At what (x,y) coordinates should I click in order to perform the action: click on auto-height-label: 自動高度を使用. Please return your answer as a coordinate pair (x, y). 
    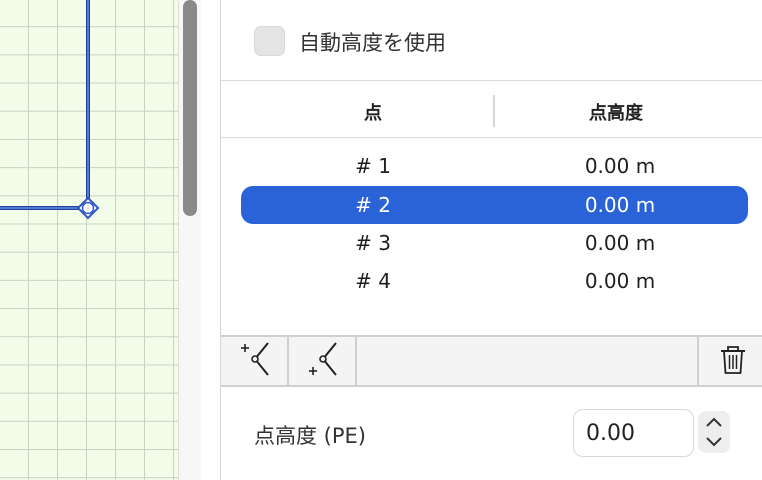
    Looking at the image, I should click on (372, 43).